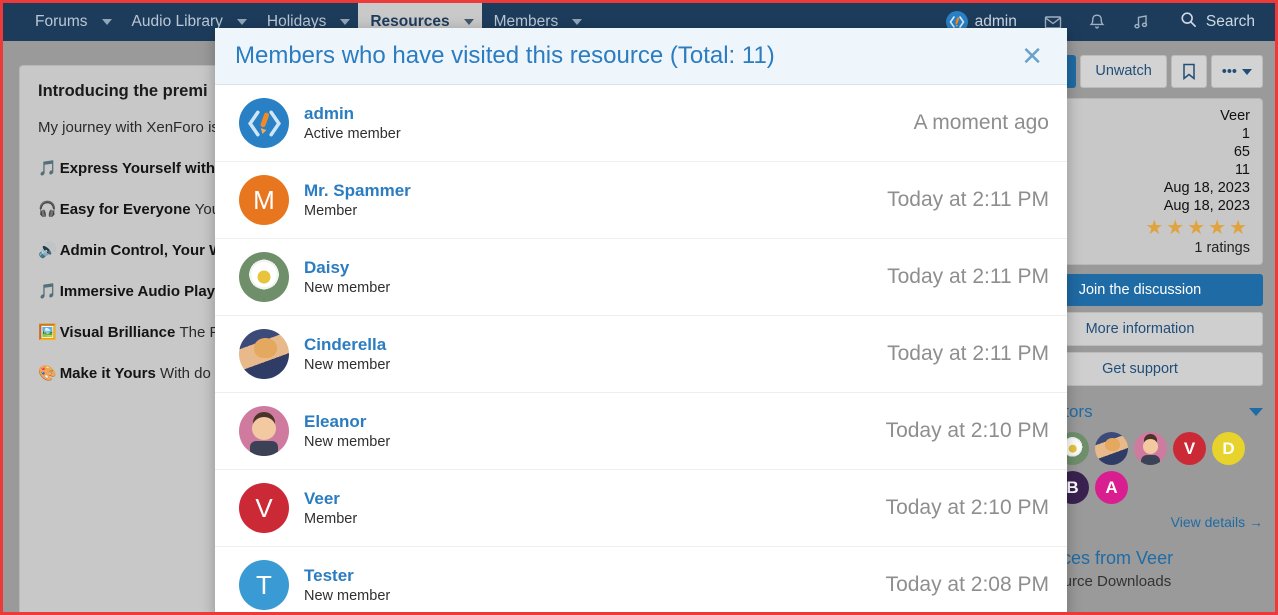 The height and width of the screenshot is (615, 1278). What do you see at coordinates (1230, 21) in the screenshot?
I see `search-label: Search` at bounding box center [1230, 21].